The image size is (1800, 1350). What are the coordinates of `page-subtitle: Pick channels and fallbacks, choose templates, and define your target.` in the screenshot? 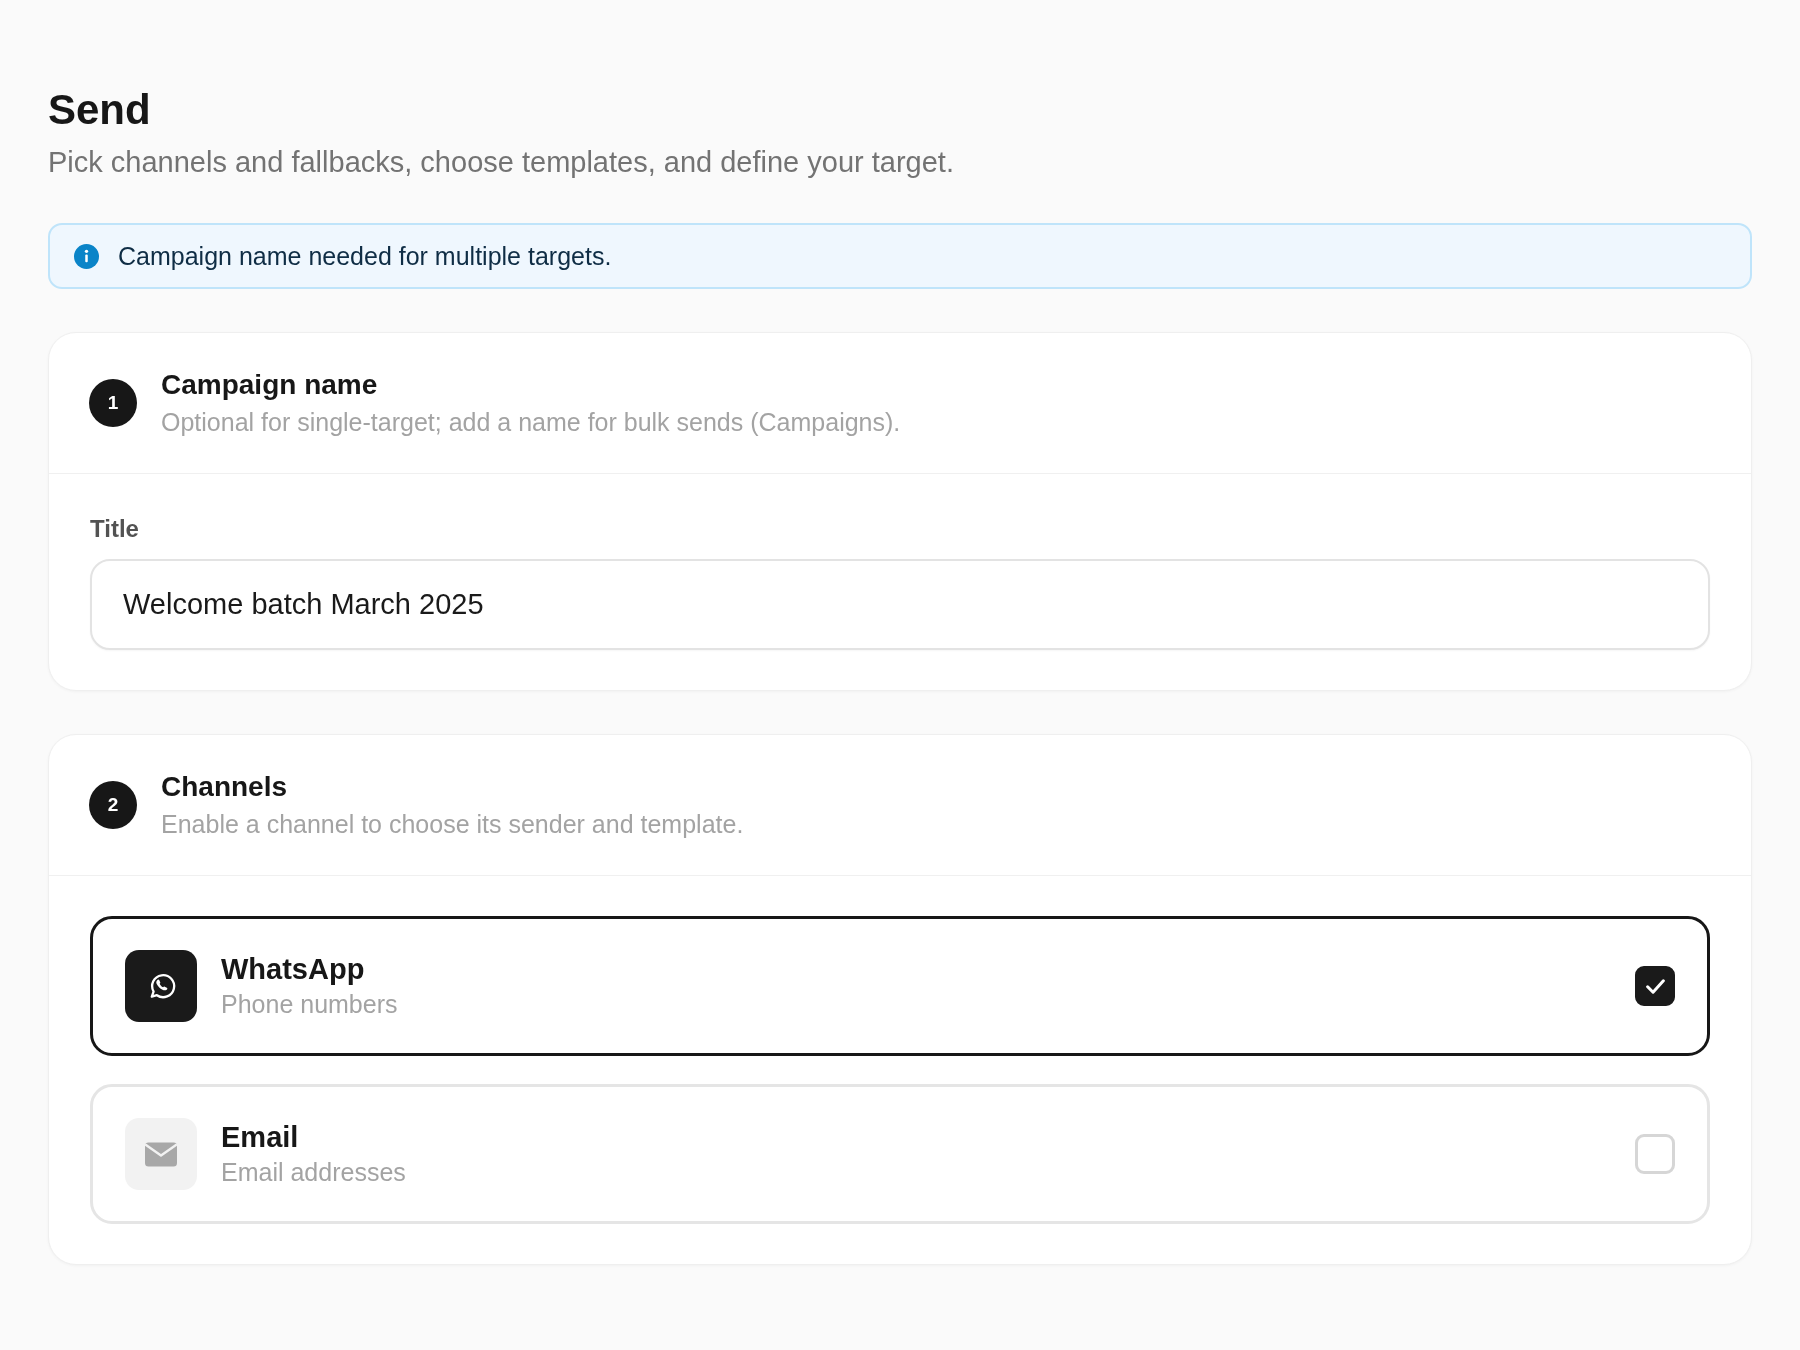 It's located at (501, 162).